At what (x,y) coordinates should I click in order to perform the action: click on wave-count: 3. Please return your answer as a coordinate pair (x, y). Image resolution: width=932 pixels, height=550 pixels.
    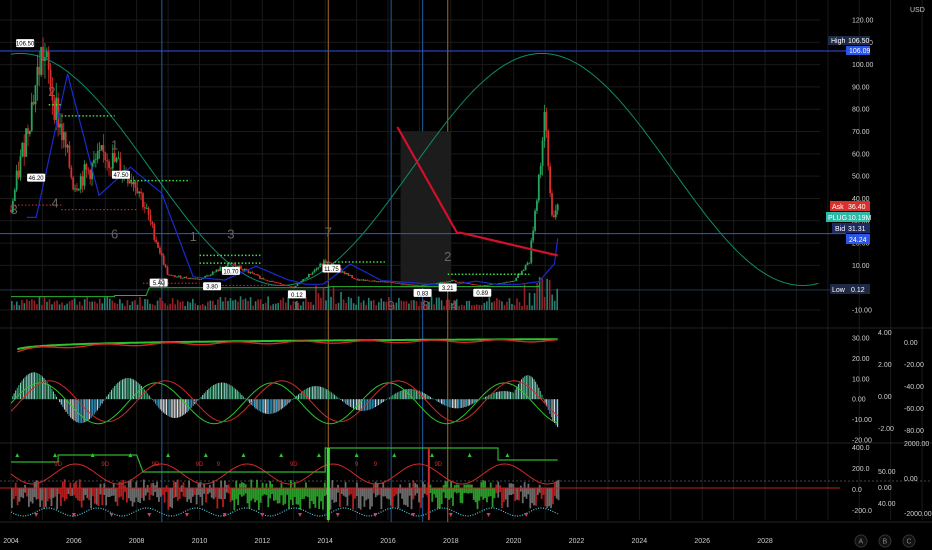
    Looking at the image, I should click on (230, 234).